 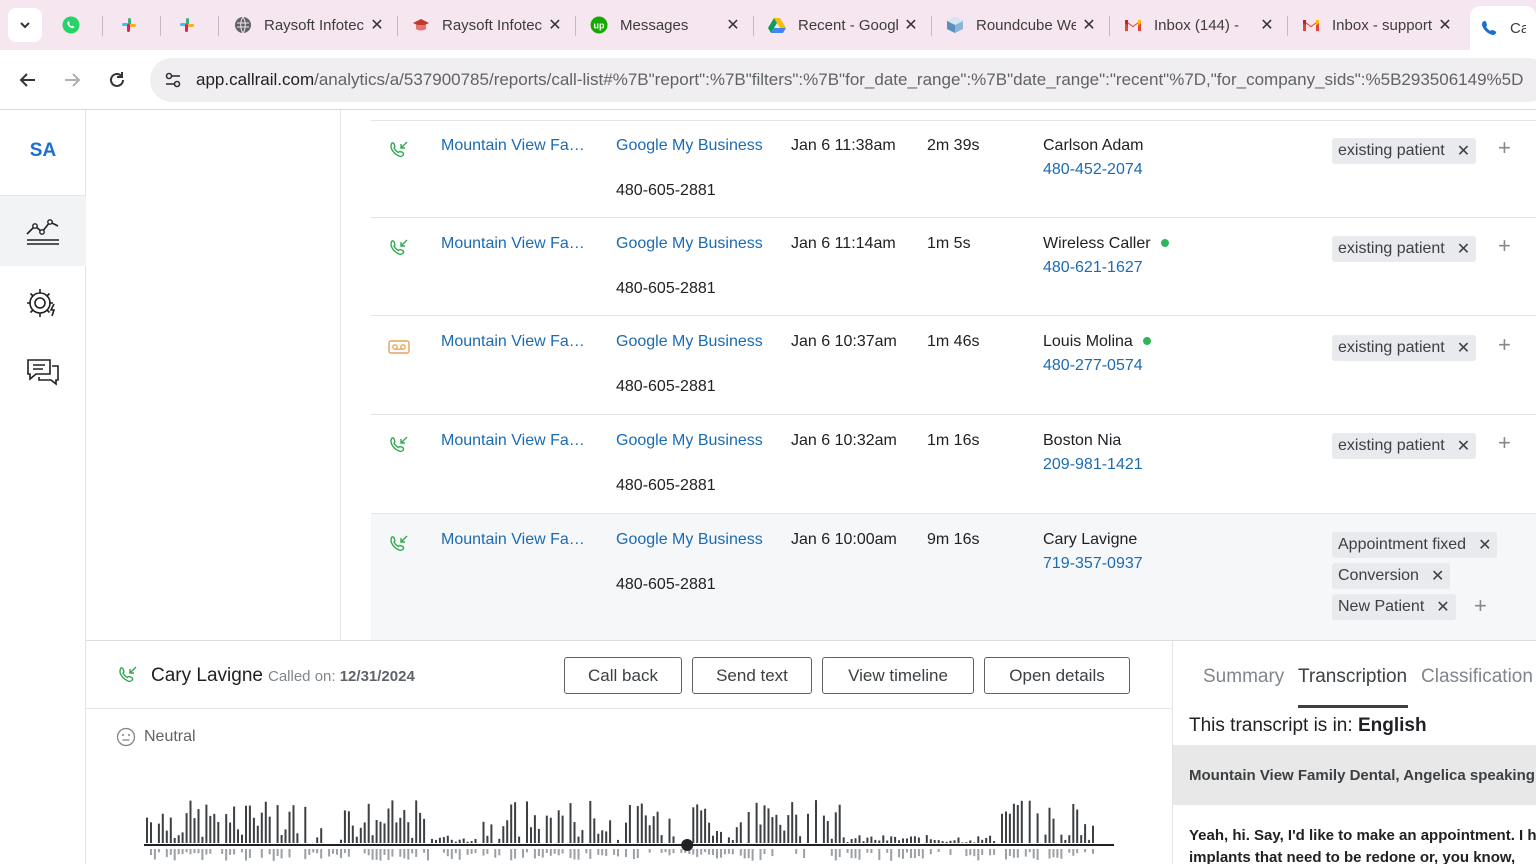 I want to click on send-text-button: Send text, so click(x=752, y=675).